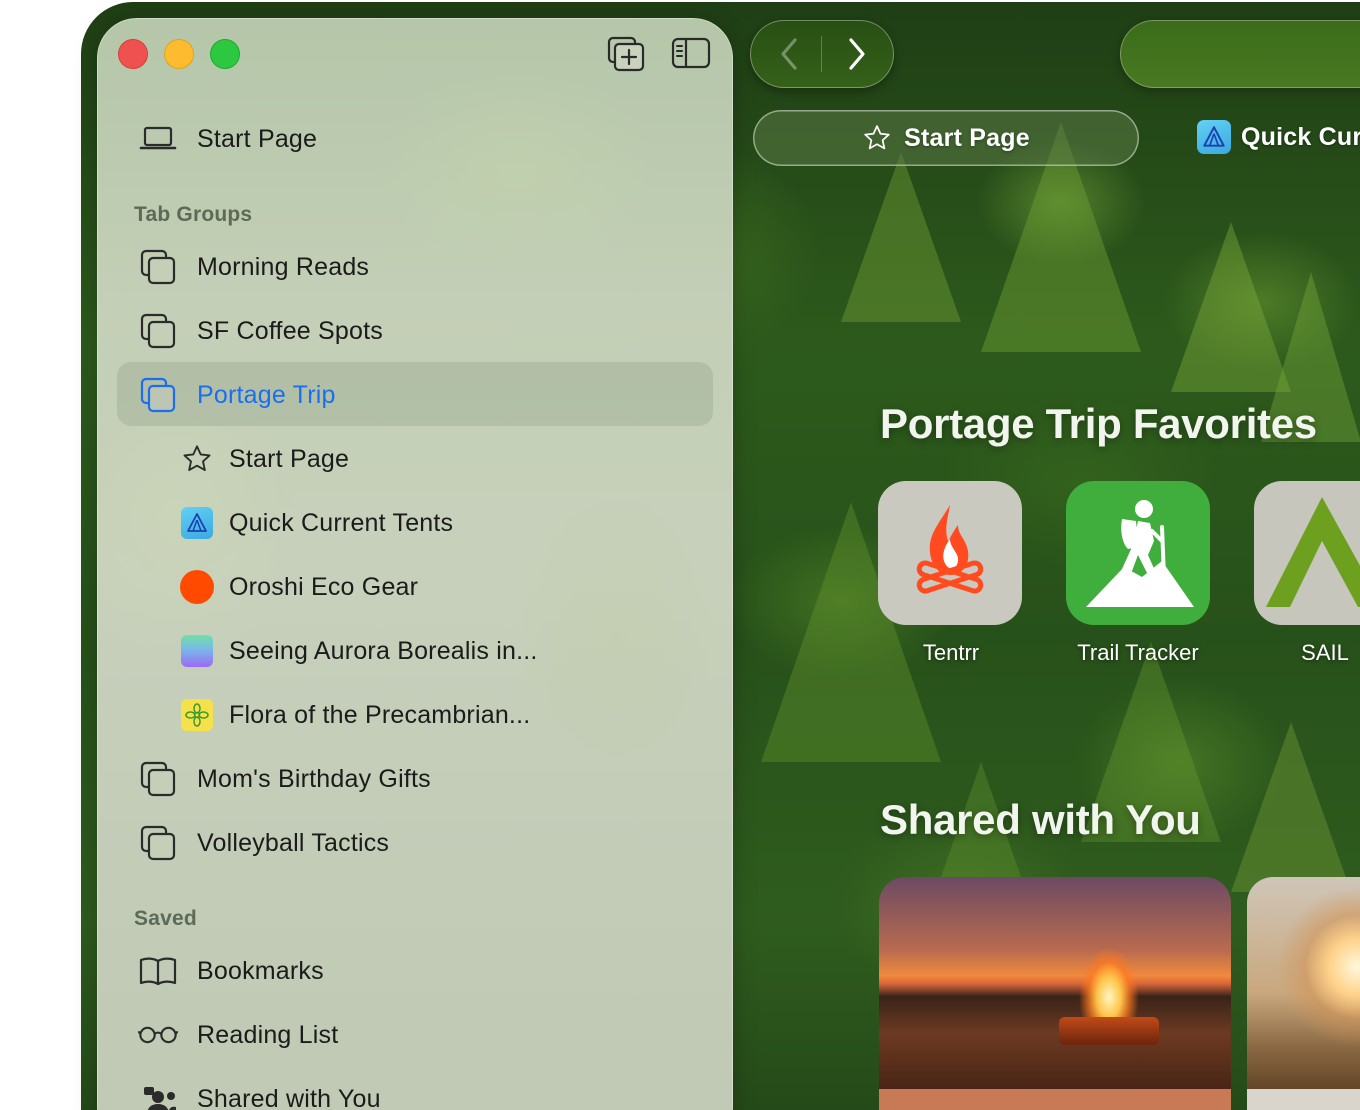 Image resolution: width=1360 pixels, height=1110 pixels. Describe the element at coordinates (951, 652) in the screenshot. I see `favorite-label: Tentrr` at that location.